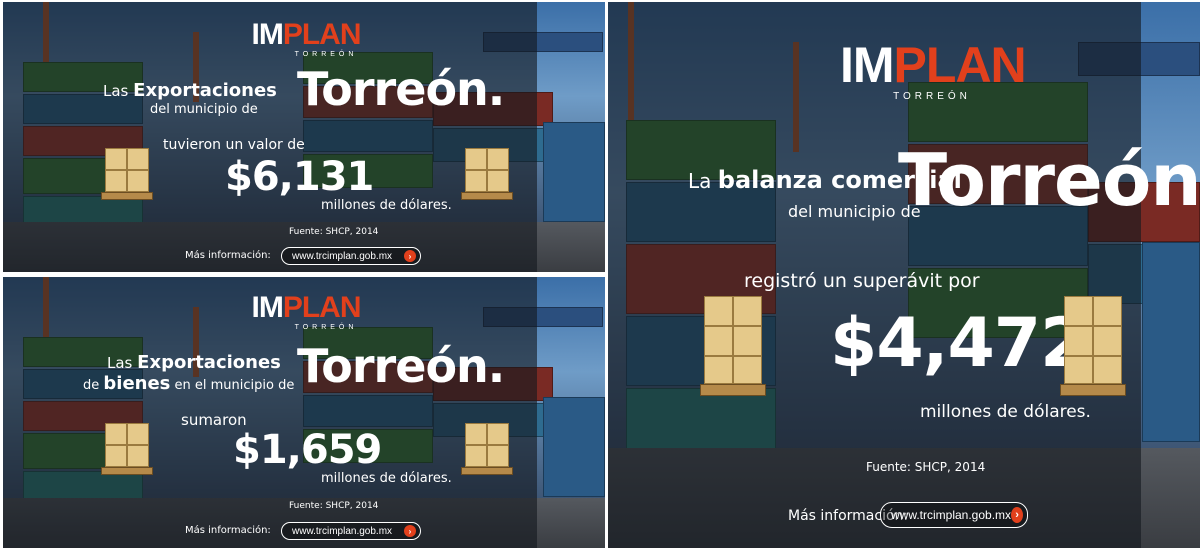  Describe the element at coordinates (234, 145) in the screenshot. I see `value-intro: tuvieron un valor de` at that location.